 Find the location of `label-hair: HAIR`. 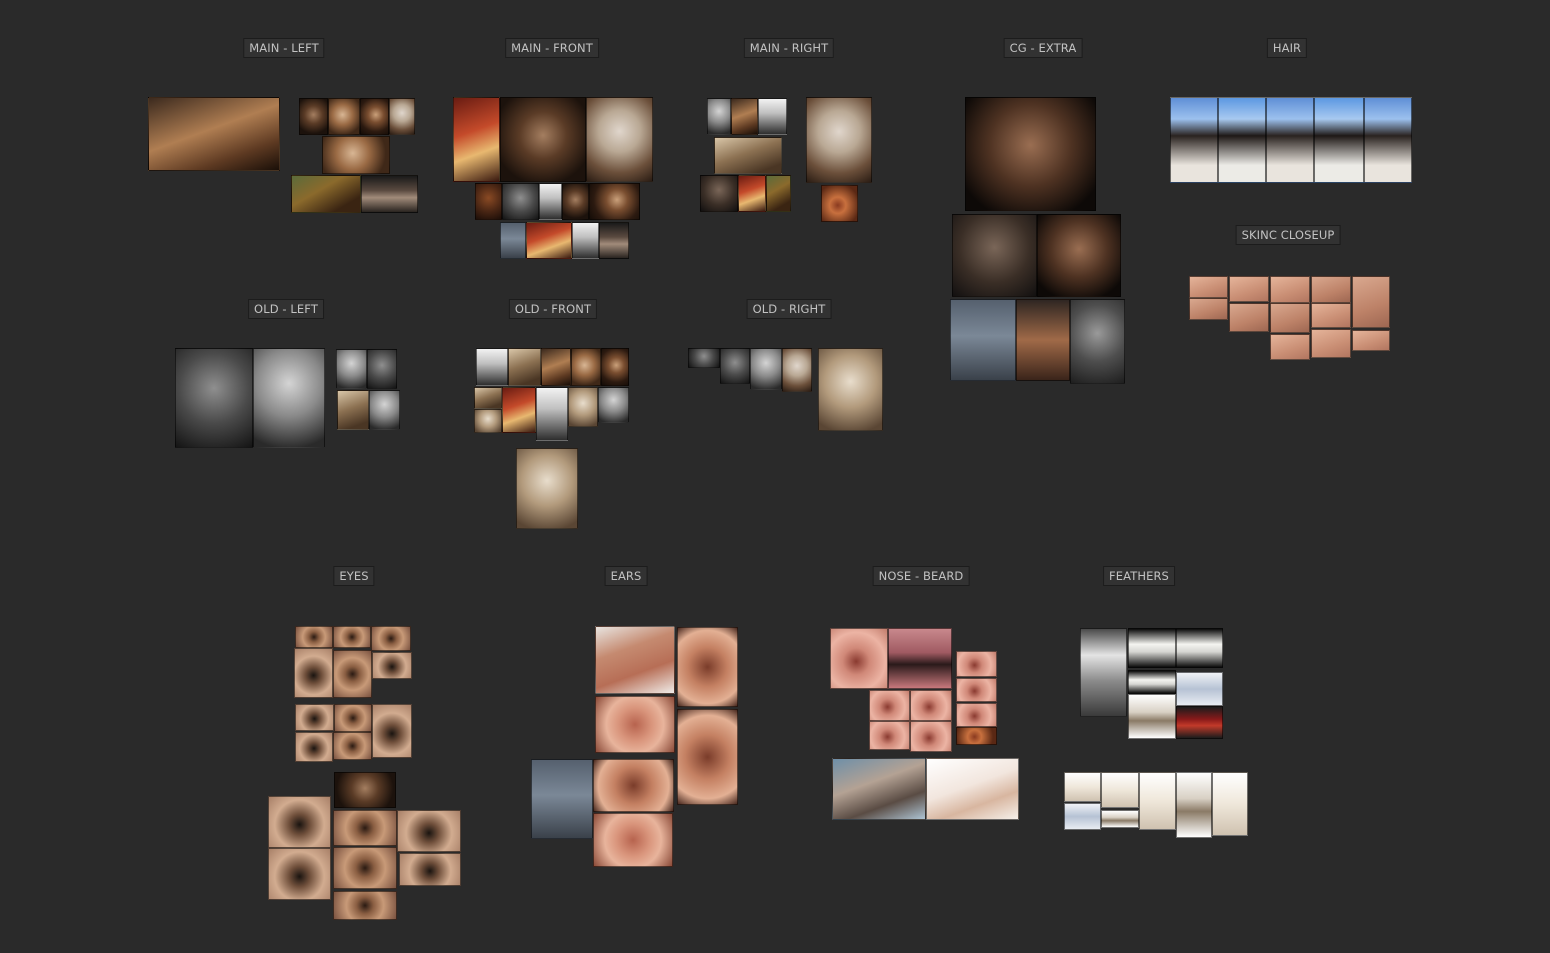

label-hair: HAIR is located at coordinates (1287, 48).